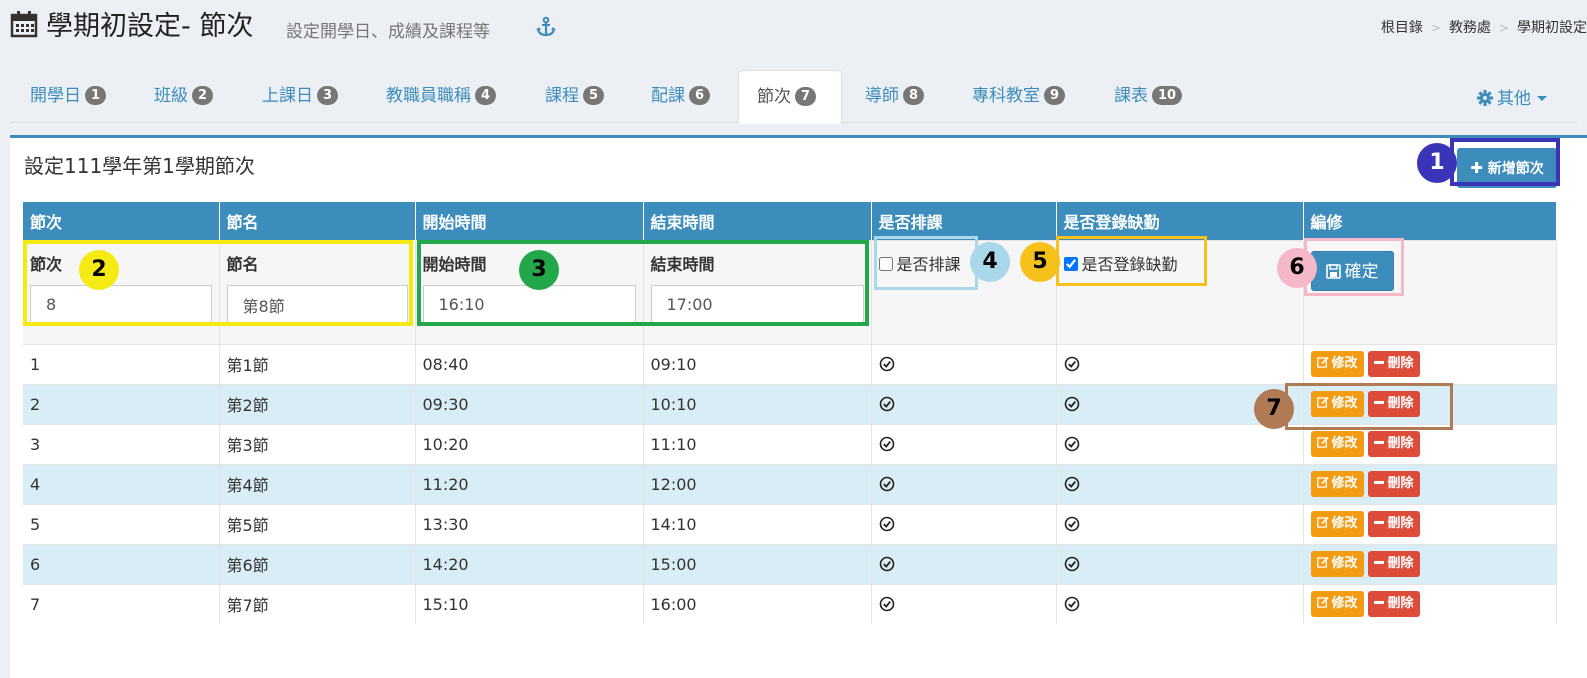 Image resolution: width=1587 pixels, height=678 pixels. Describe the element at coordinates (1180, 221) in the screenshot. I see `header-attendance: 是否登錄缺勤` at that location.